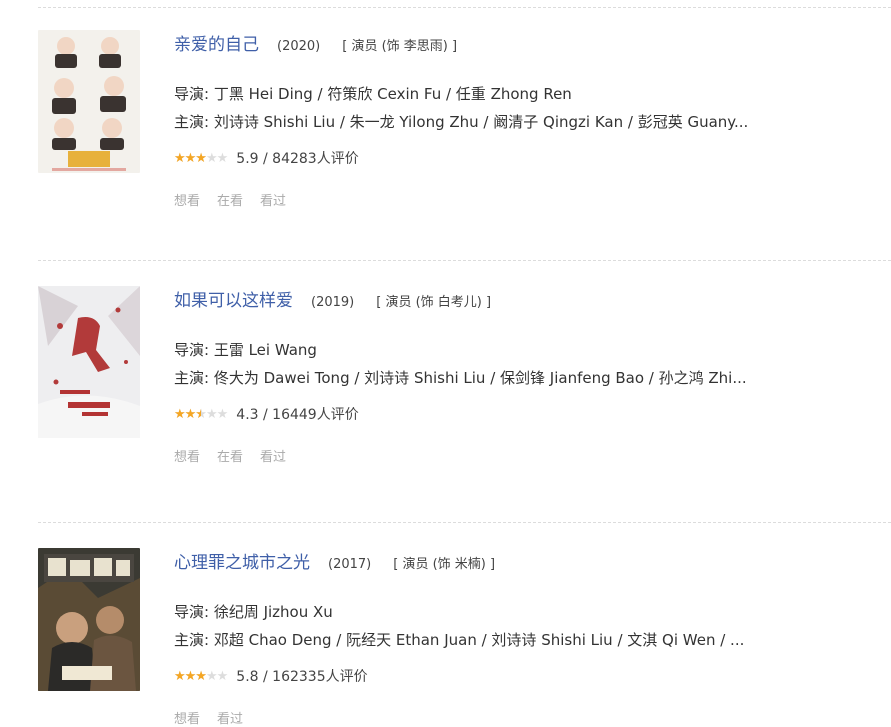 This screenshot has width=891, height=727. What do you see at coordinates (524, 158) in the screenshot?
I see `film-rating: ★★★★★★★★★★ 5.9 / 84283人评价` at bounding box center [524, 158].